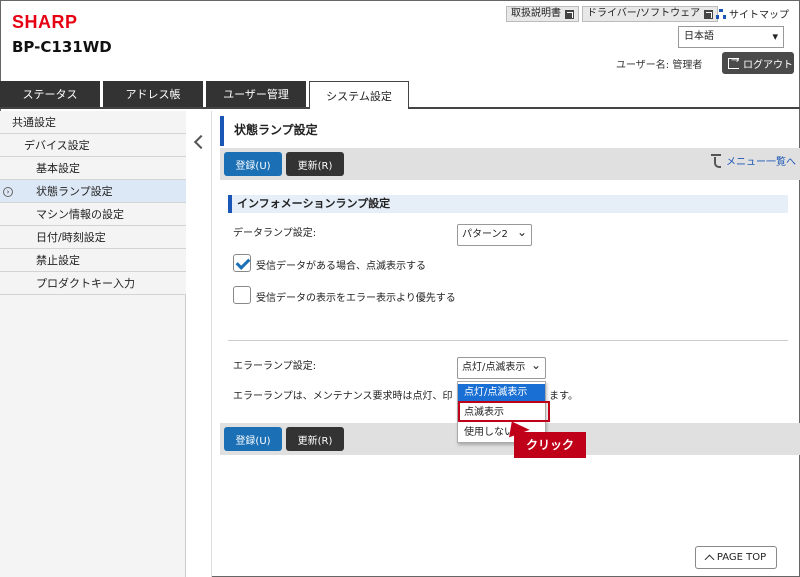 The height and width of the screenshot is (577, 800). Describe the element at coordinates (58, 260) in the screenshot. I see `sidebar-item-label: 禁止設定` at that location.